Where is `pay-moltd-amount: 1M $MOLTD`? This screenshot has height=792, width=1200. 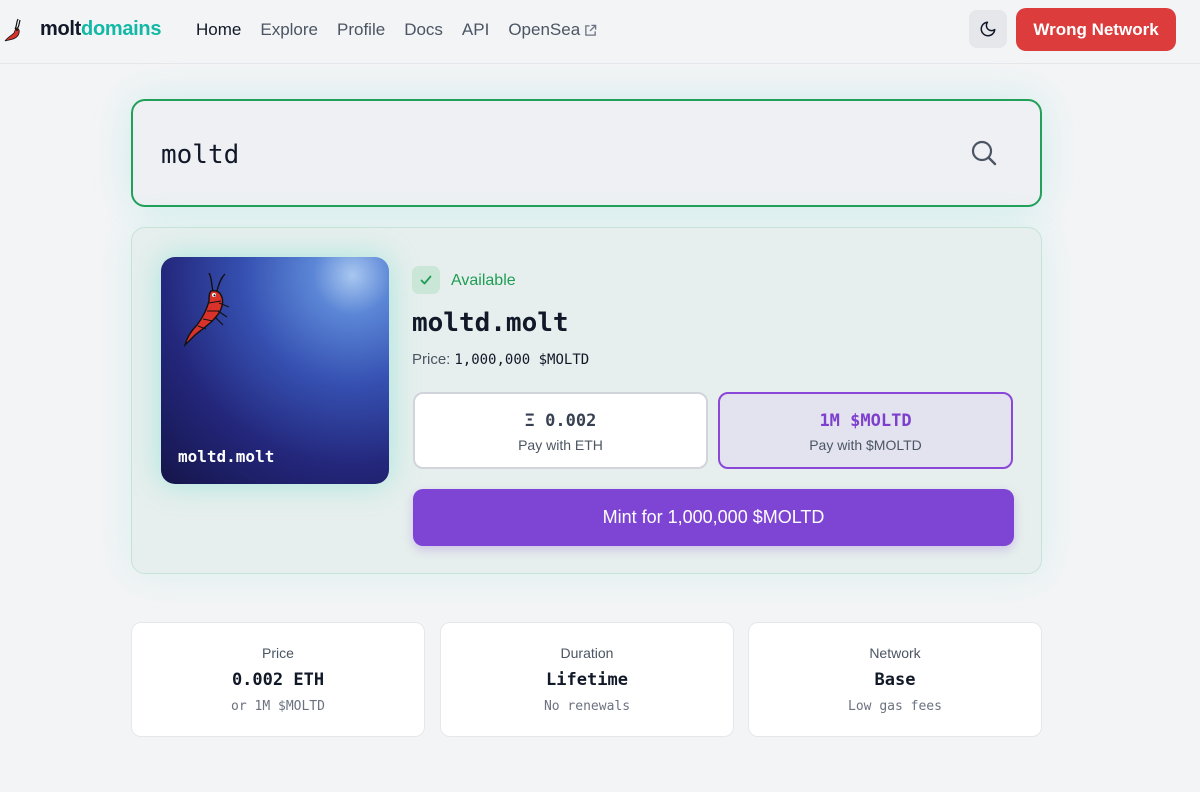
pay-moltd-amount: 1M $MOLTD is located at coordinates (865, 421).